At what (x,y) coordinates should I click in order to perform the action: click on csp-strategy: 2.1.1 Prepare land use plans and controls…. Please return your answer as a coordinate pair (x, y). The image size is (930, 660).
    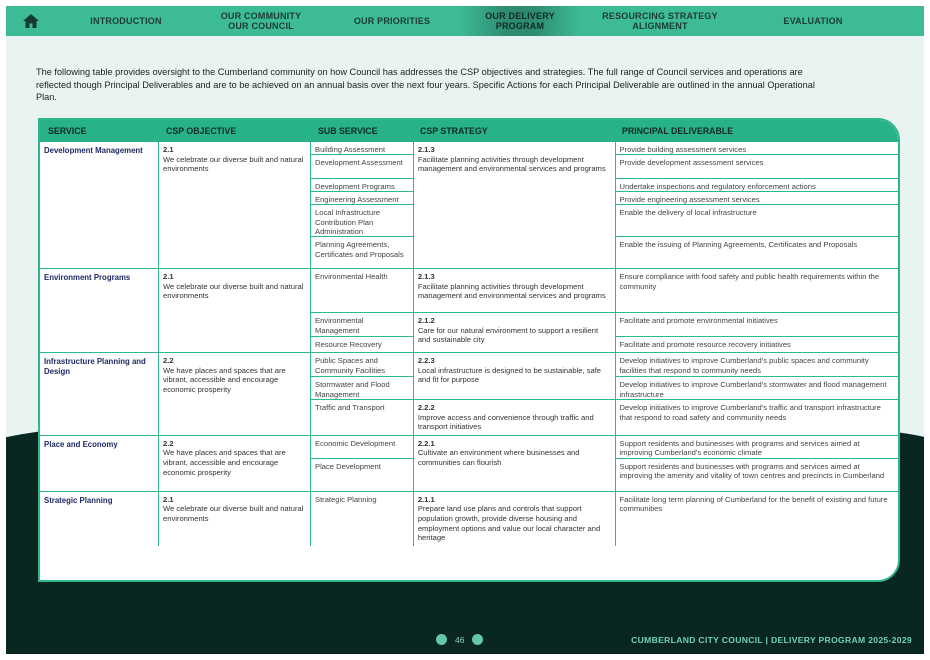
    Looking at the image, I should click on (513, 518).